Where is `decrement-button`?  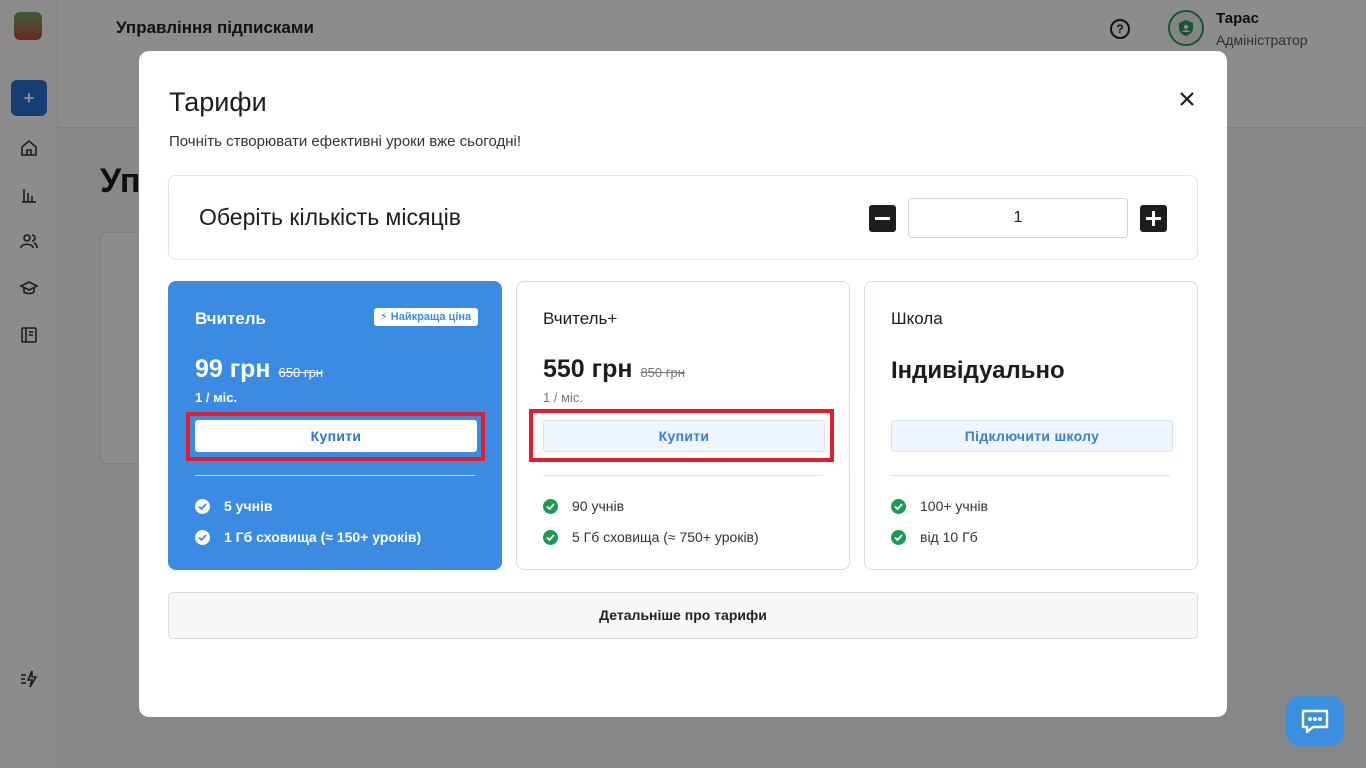
decrement-button is located at coordinates (882, 218).